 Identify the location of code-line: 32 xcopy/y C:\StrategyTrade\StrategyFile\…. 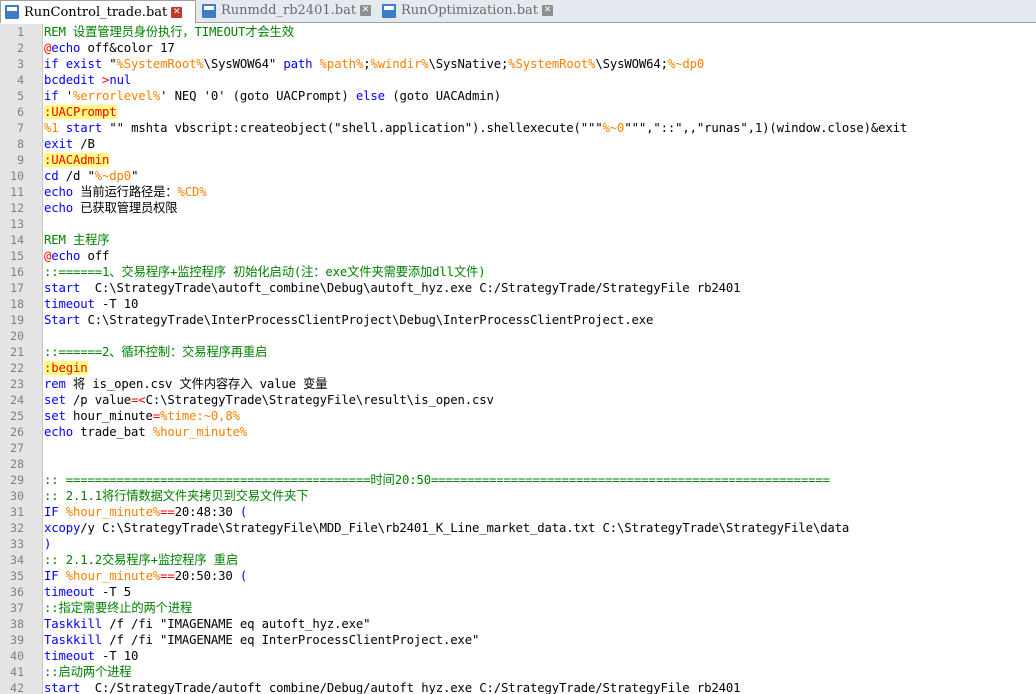
(518, 528).